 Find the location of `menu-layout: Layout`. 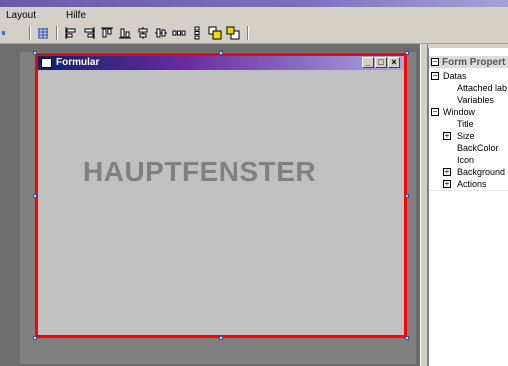

menu-layout: Layout is located at coordinates (21, 15).